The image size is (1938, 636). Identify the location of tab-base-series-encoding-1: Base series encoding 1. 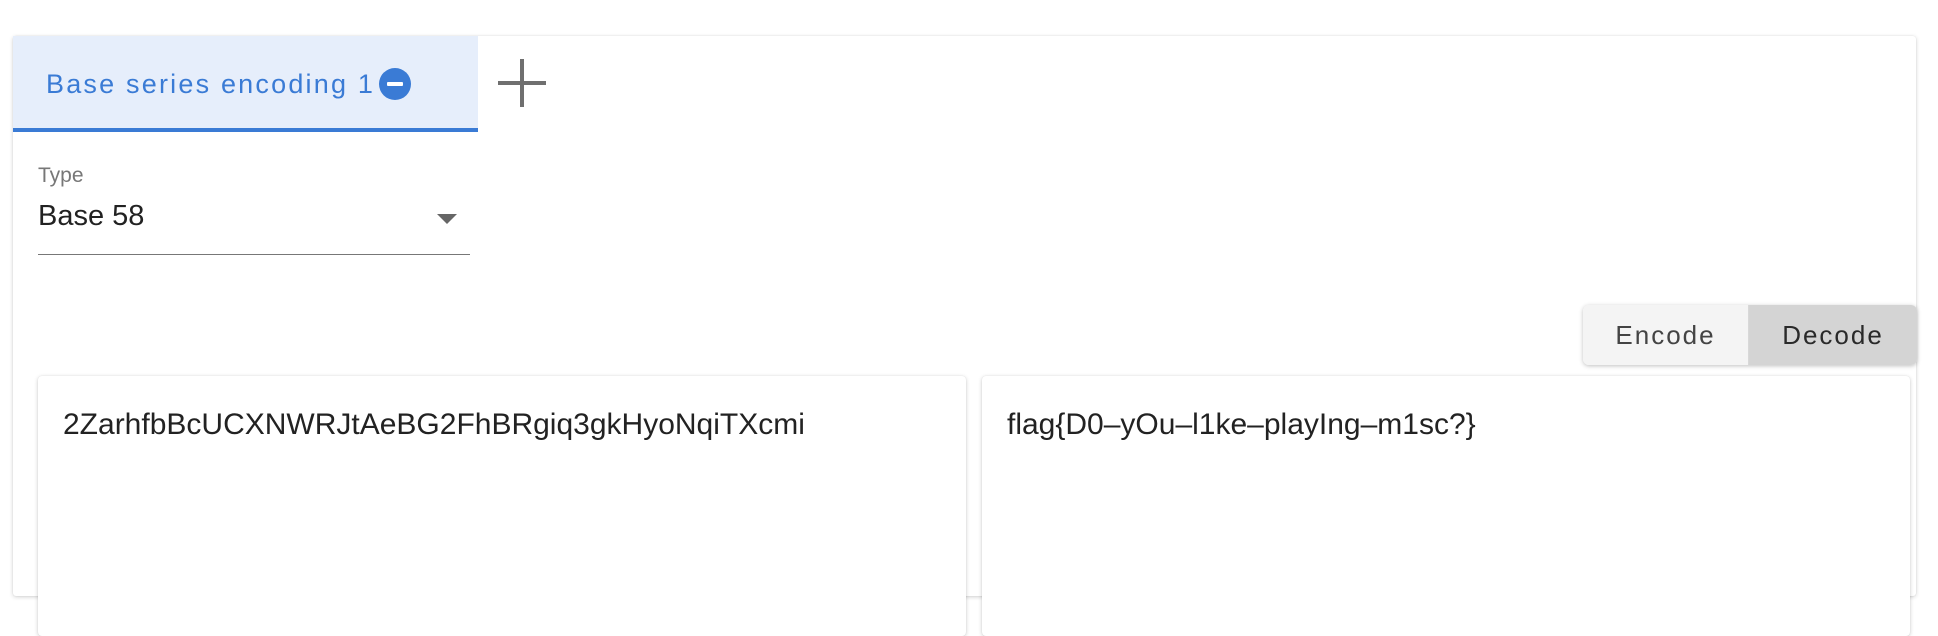
(245, 84).